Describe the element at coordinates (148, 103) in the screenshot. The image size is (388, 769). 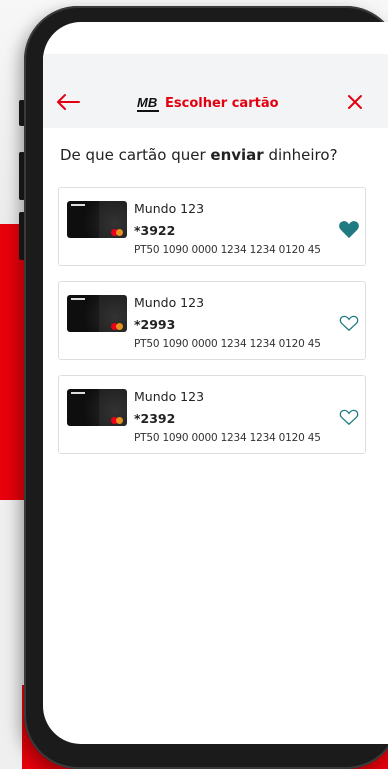
I see `multibanco-logo: MB` at that location.